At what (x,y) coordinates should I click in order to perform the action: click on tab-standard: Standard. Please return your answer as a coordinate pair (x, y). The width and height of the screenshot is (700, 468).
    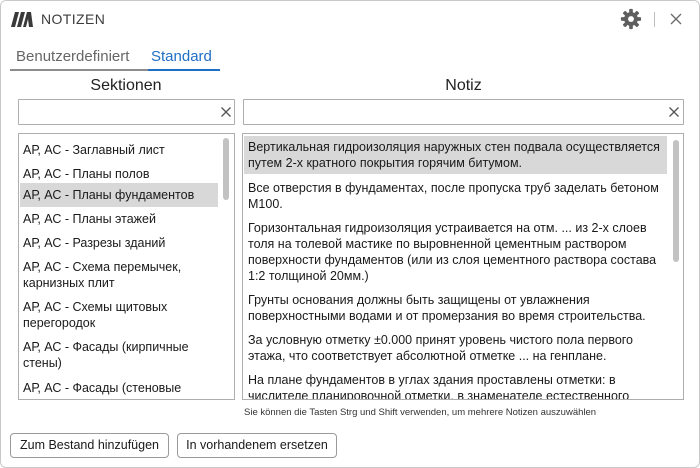
    Looking at the image, I should click on (184, 58).